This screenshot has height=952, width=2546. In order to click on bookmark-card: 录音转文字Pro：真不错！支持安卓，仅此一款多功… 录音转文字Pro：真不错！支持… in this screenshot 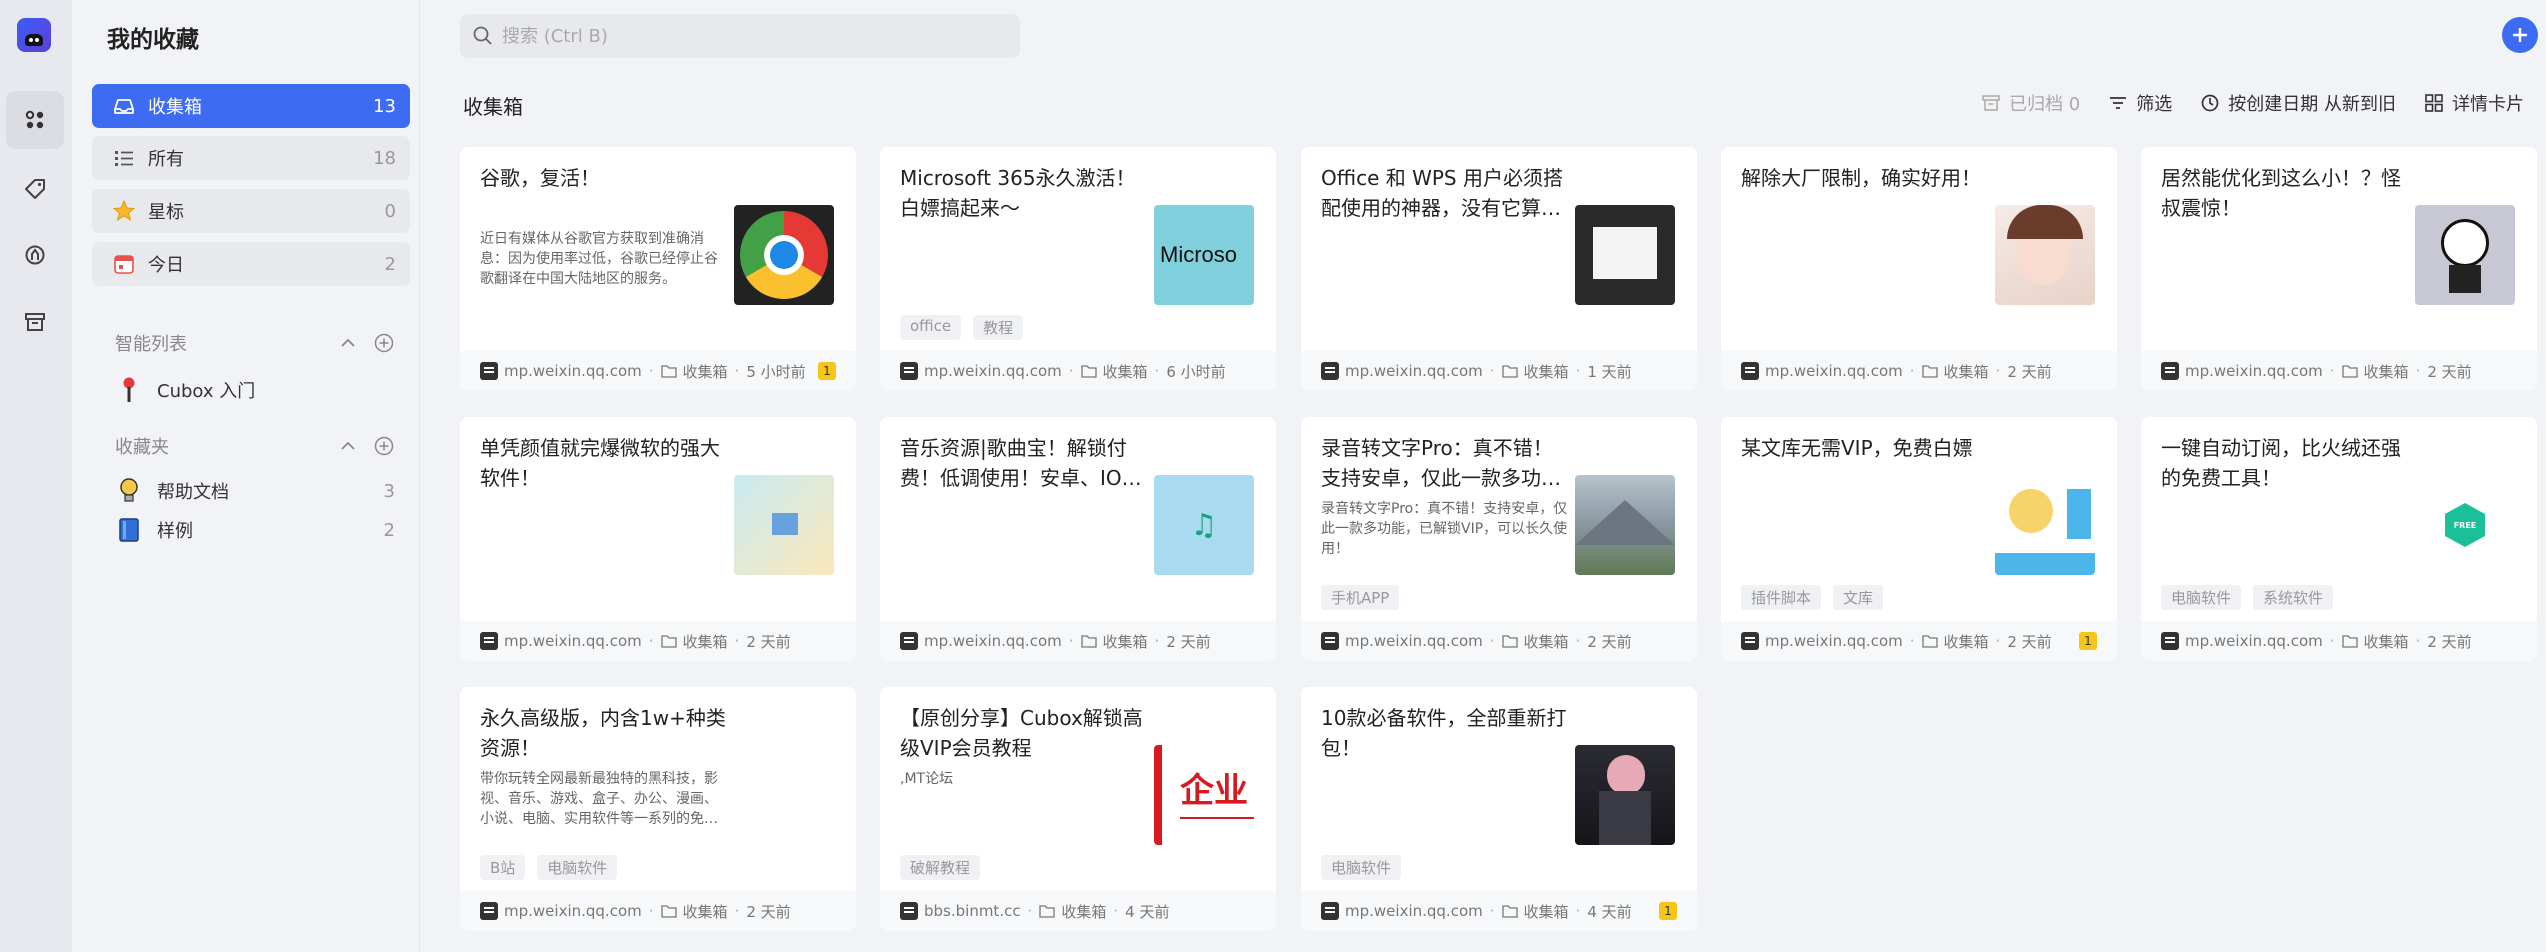, I will do `click(1499, 539)`.